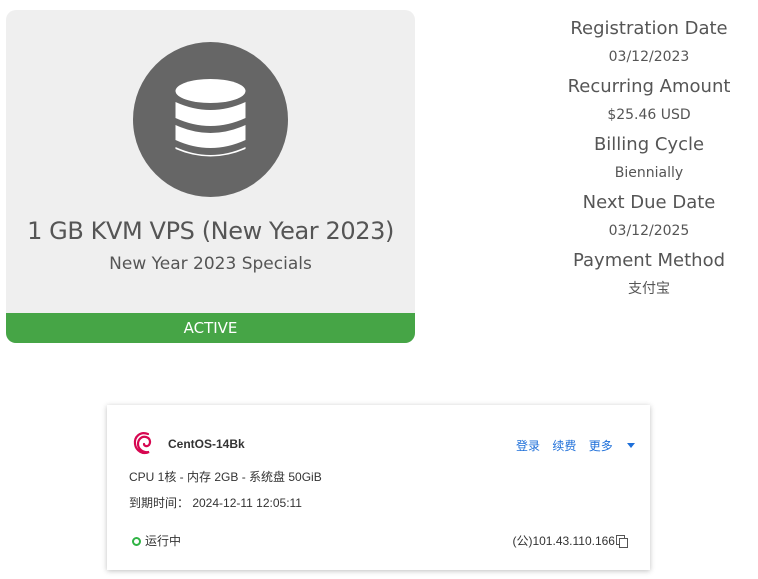  I want to click on debian-swirl-icon, so click(142, 443).